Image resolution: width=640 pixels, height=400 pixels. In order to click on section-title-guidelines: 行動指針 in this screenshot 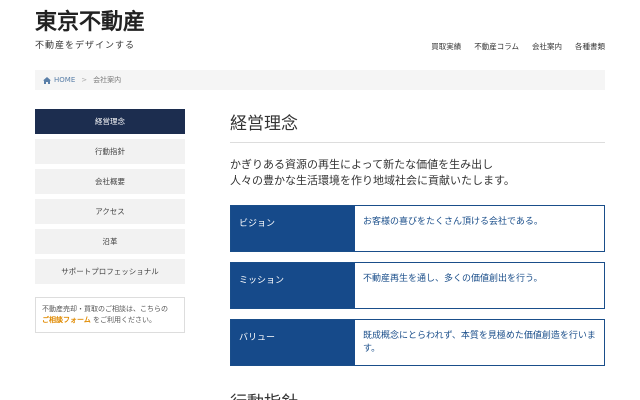, I will do `click(264, 394)`.